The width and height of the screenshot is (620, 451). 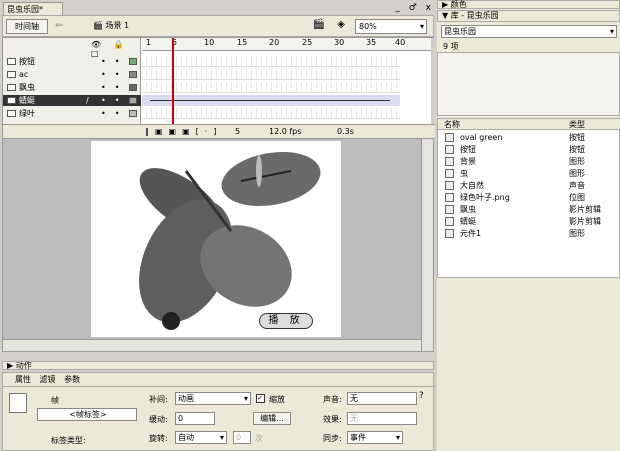 What do you see at coordinates (48, 379) in the screenshot?
I see `tab-filters: 滤镜` at bounding box center [48, 379].